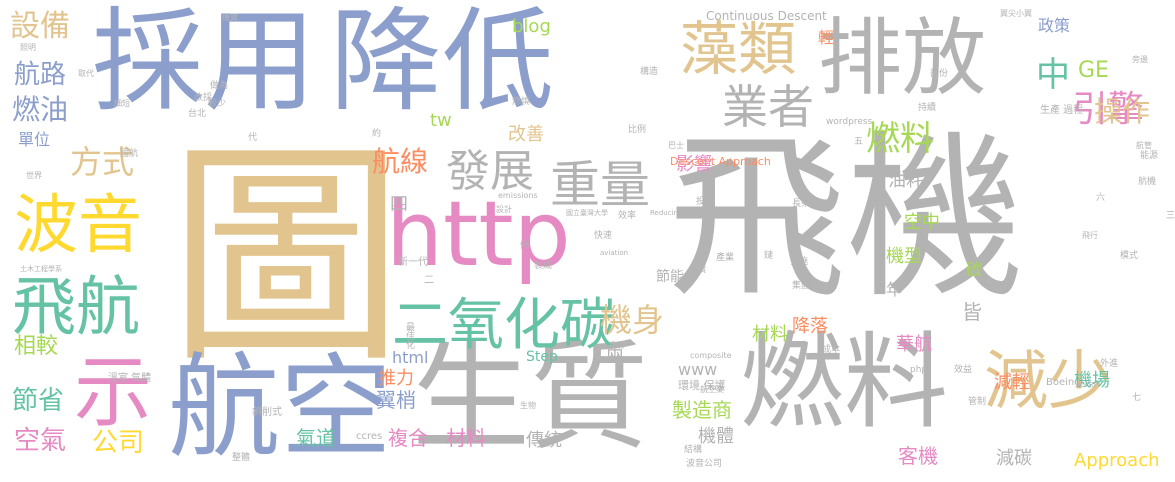 This screenshot has height=482, width=1175. What do you see at coordinates (396, 400) in the screenshot?
I see `cloud-word: 翼梢` at bounding box center [396, 400].